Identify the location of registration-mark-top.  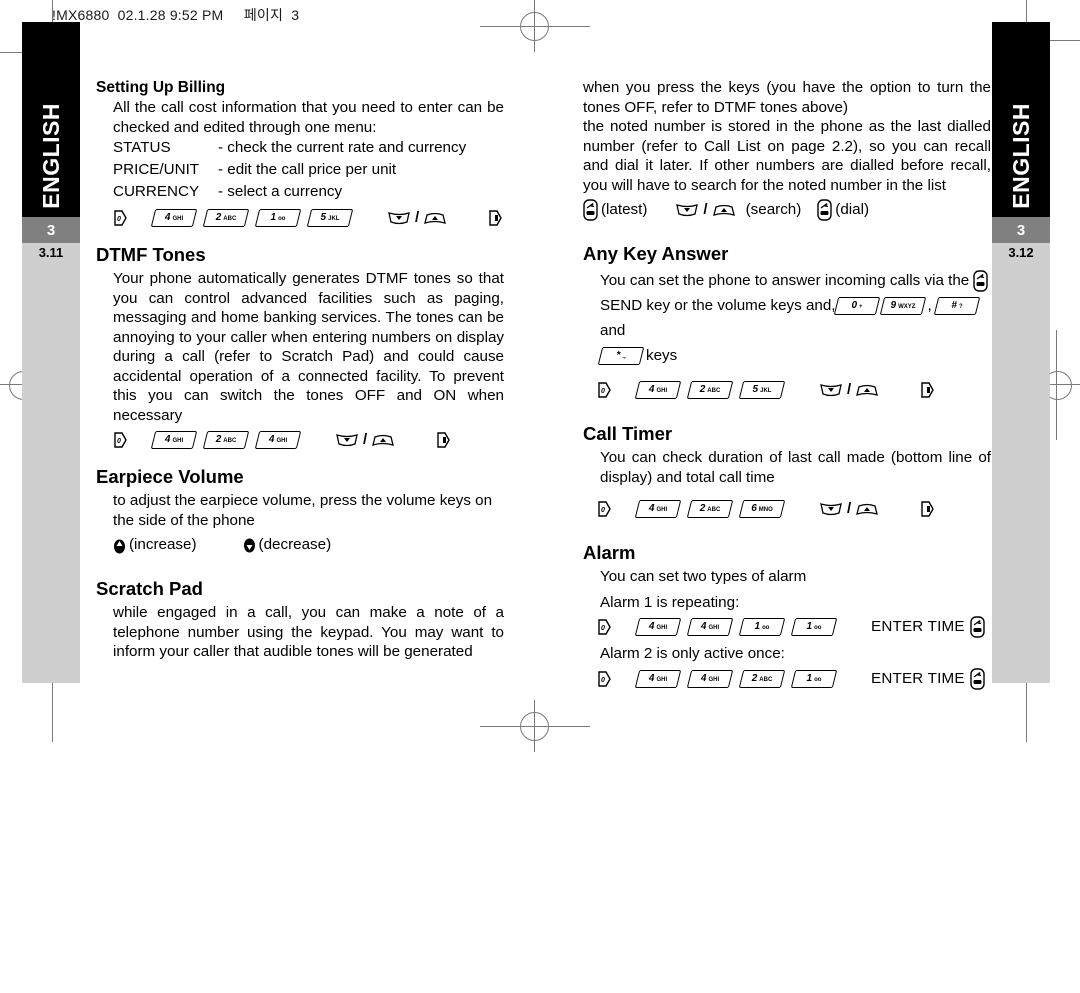
(535, 26).